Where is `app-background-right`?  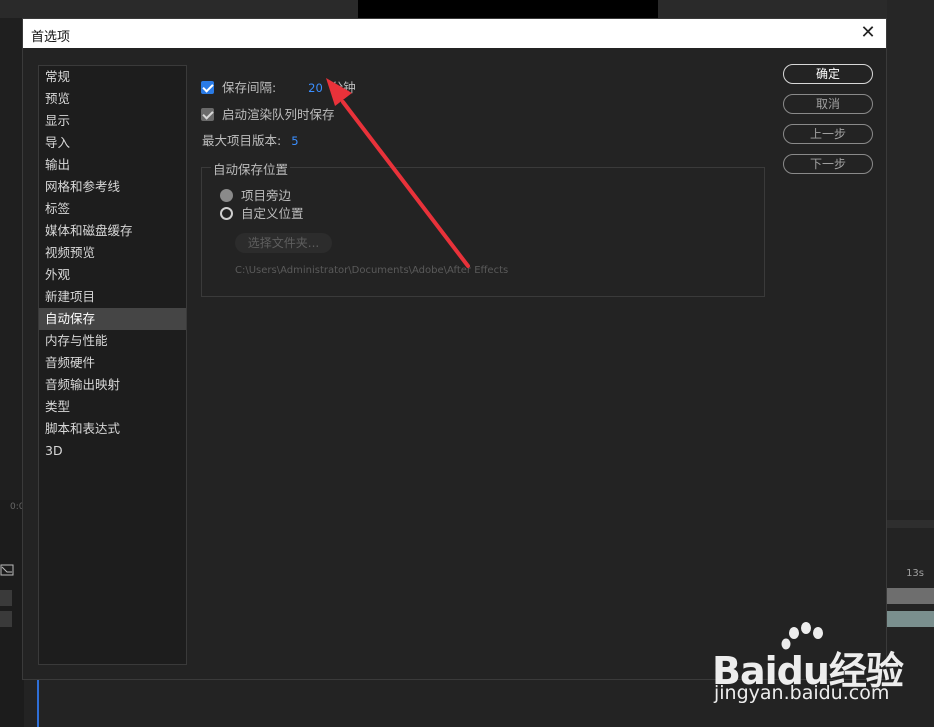
app-background-right is located at coordinates (910, 250).